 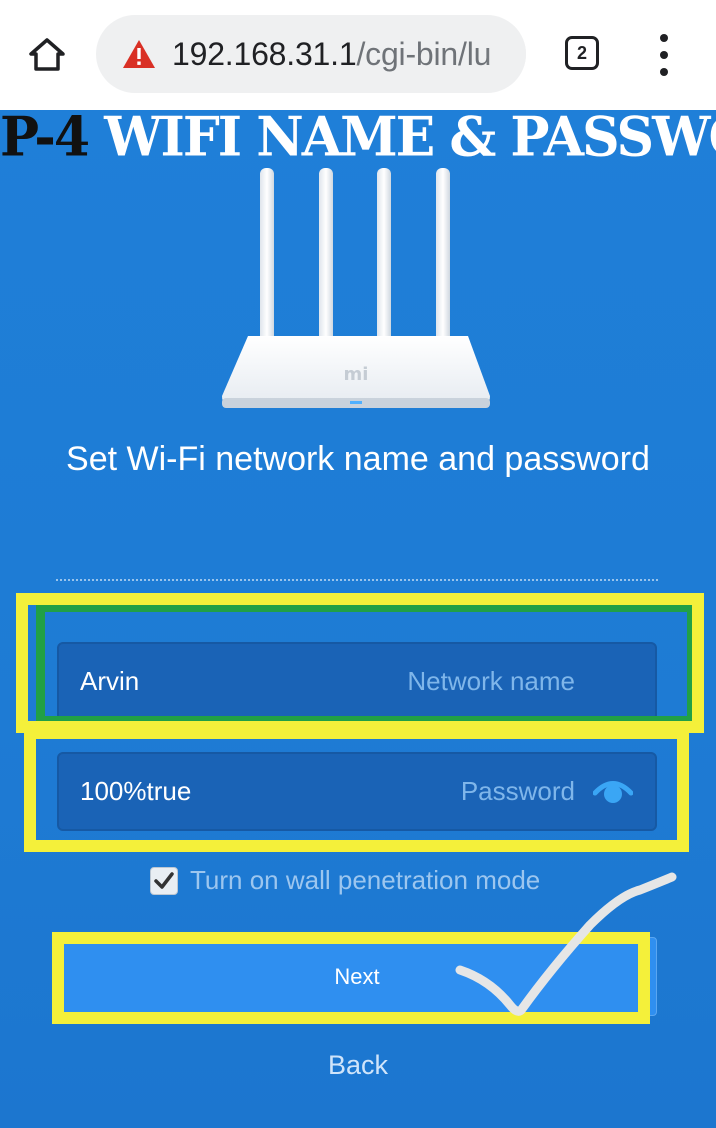 I want to click on back-link: Back, so click(x=358, y=1065).